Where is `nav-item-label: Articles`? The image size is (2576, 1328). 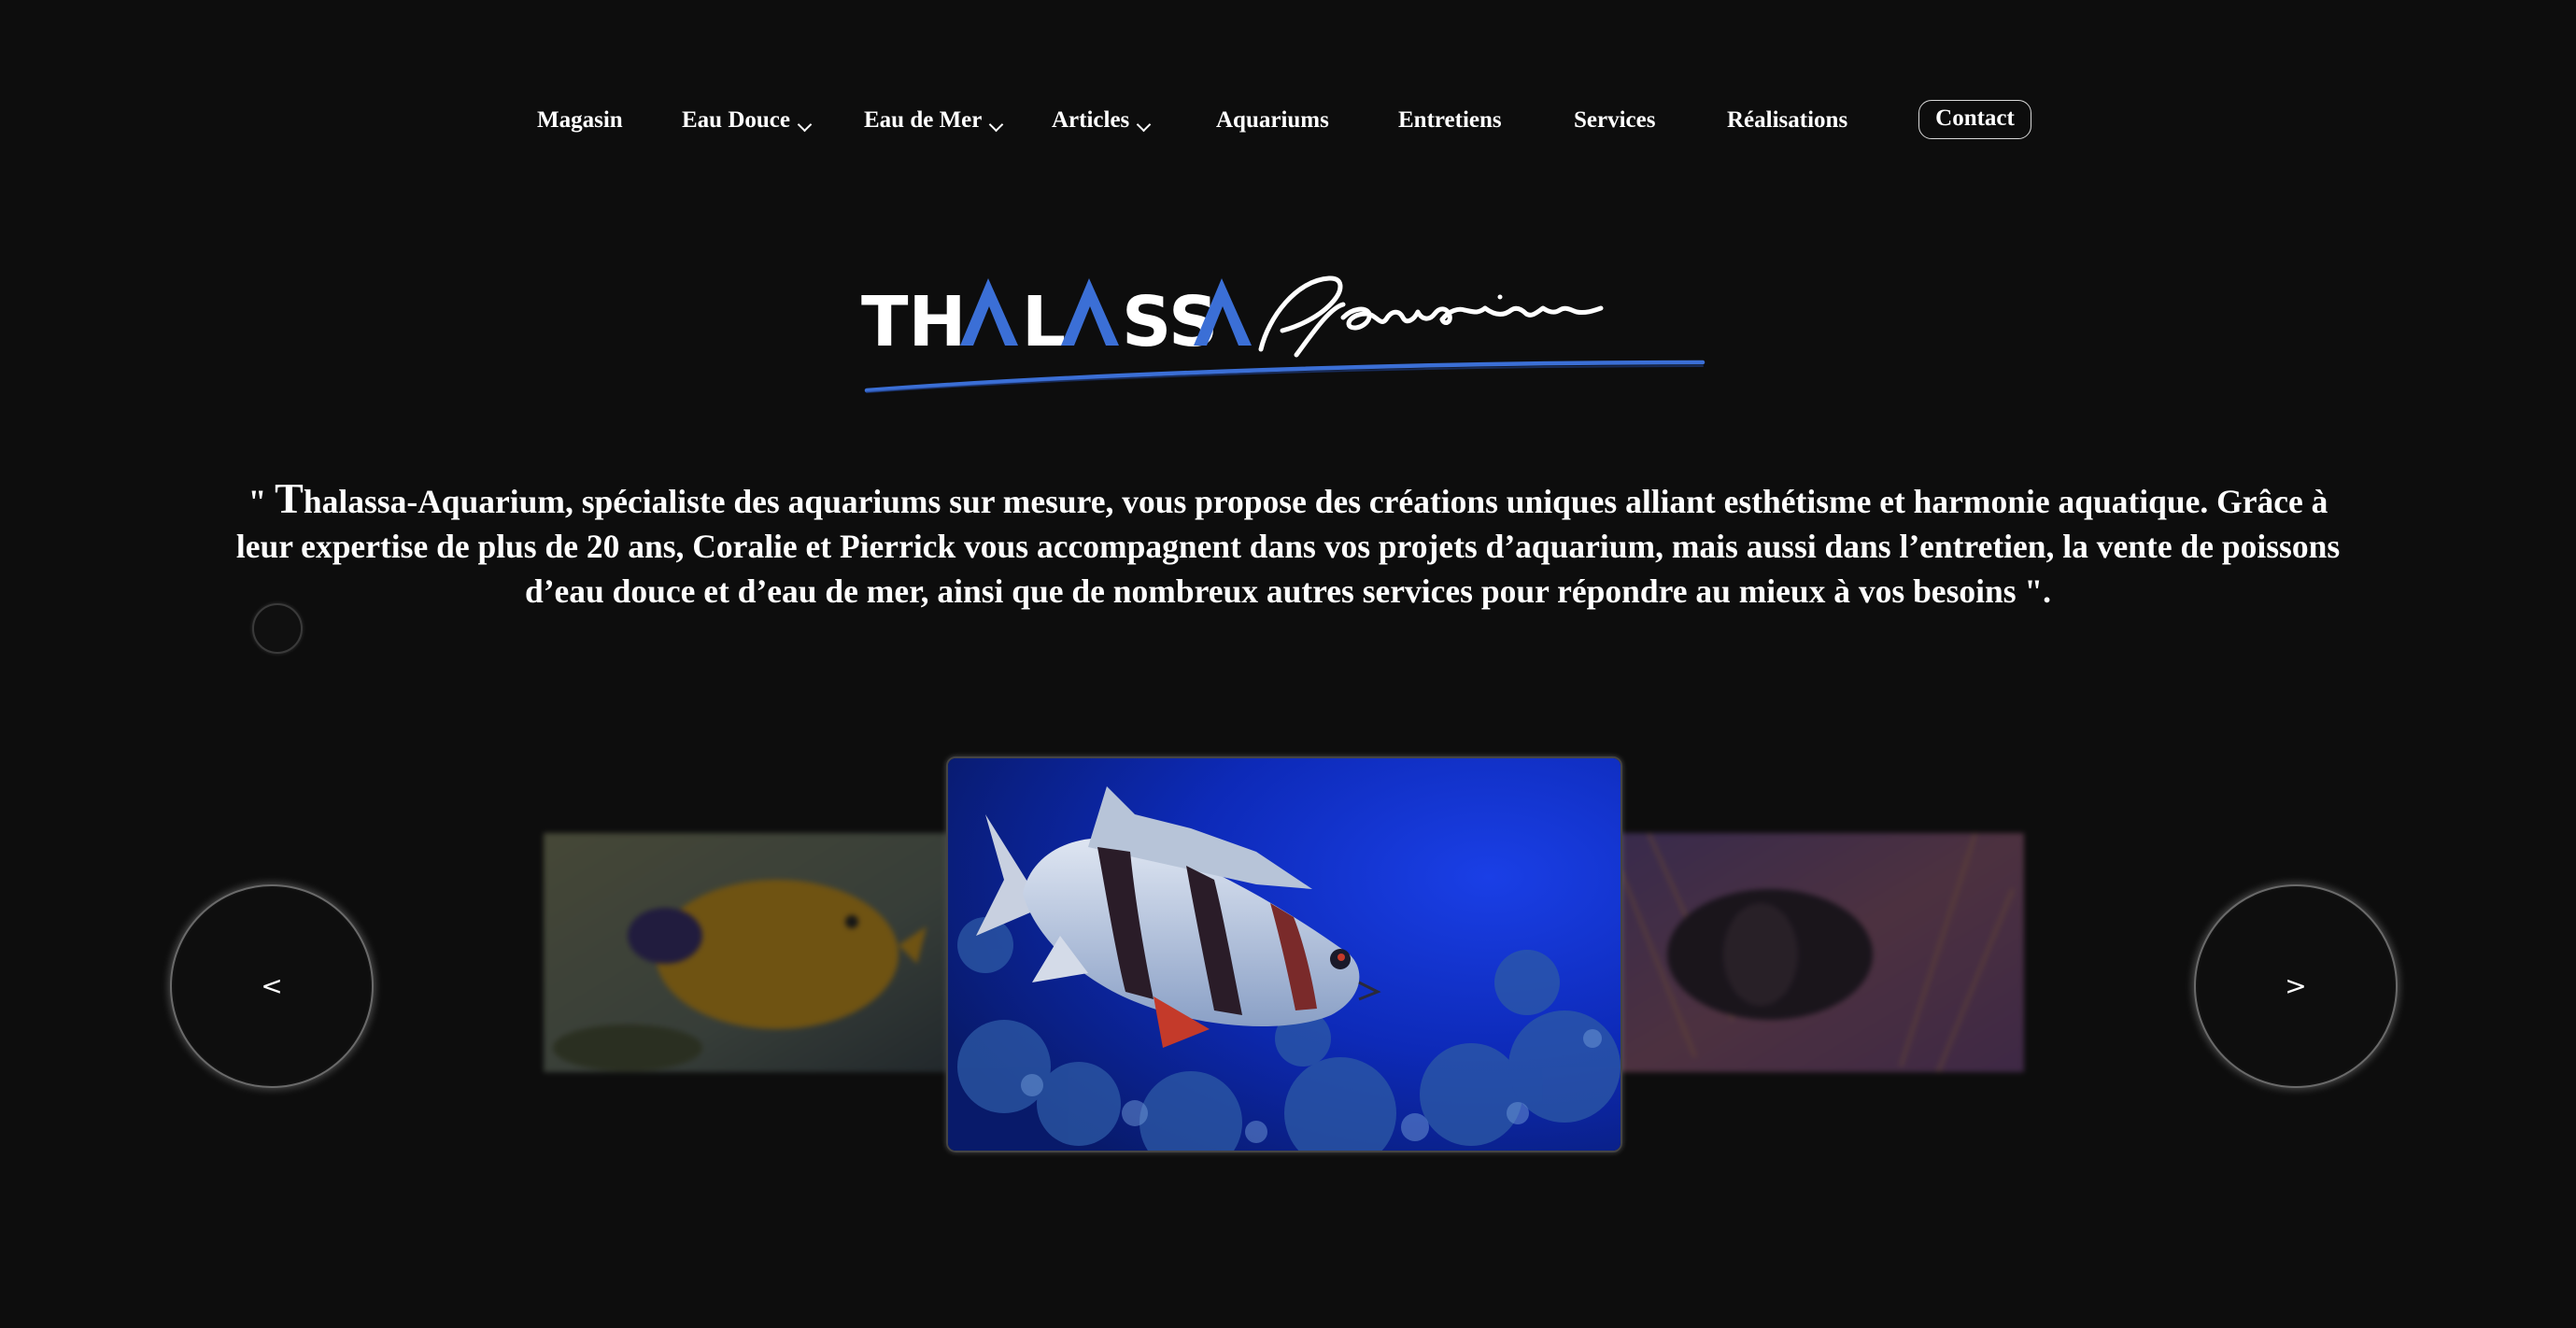
nav-item-label: Articles is located at coordinates (1091, 120).